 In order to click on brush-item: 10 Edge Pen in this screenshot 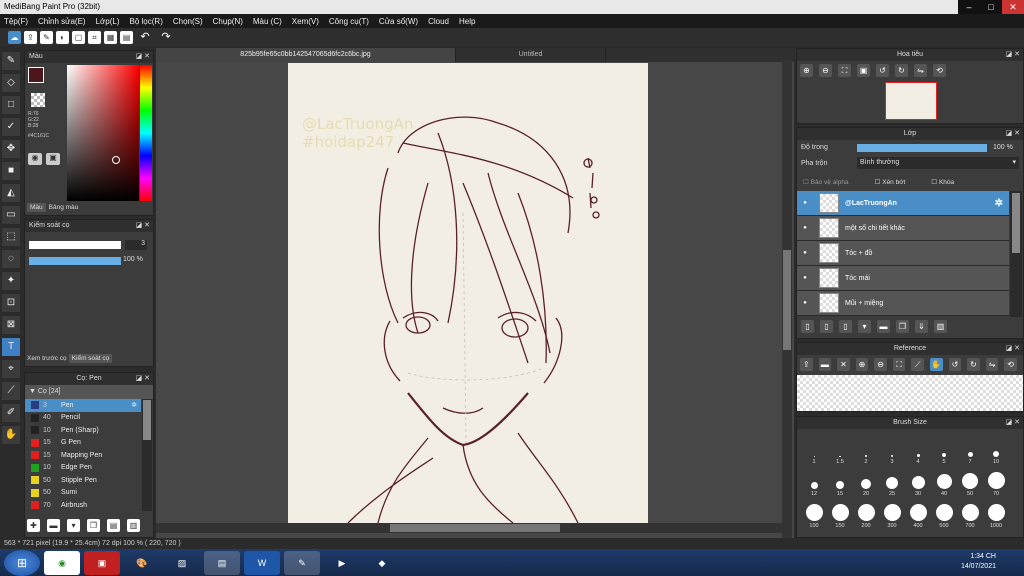, I will do `click(83, 468)`.